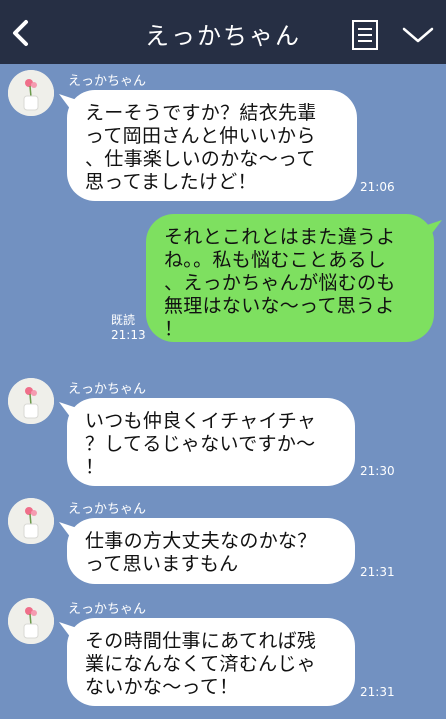 The width and height of the screenshot is (446, 719). What do you see at coordinates (128, 335) in the screenshot?
I see `message-time: 21:13` at bounding box center [128, 335].